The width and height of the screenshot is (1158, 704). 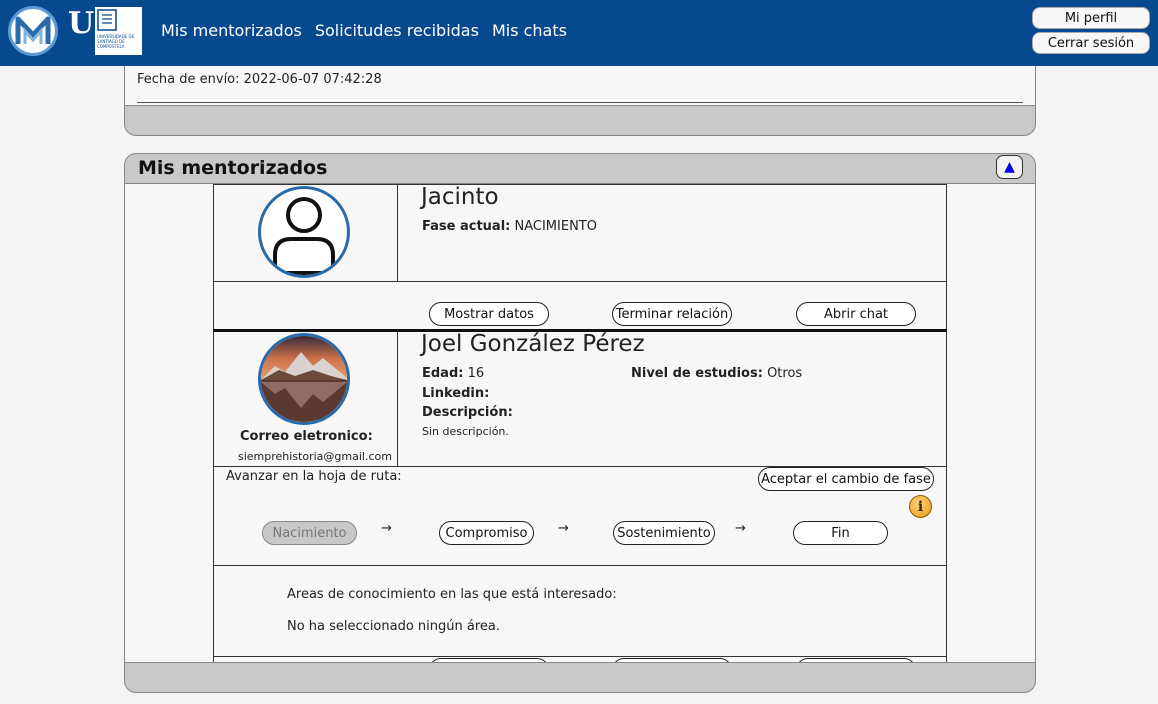 I want to click on collapse-button: ▲, so click(x=1009, y=167).